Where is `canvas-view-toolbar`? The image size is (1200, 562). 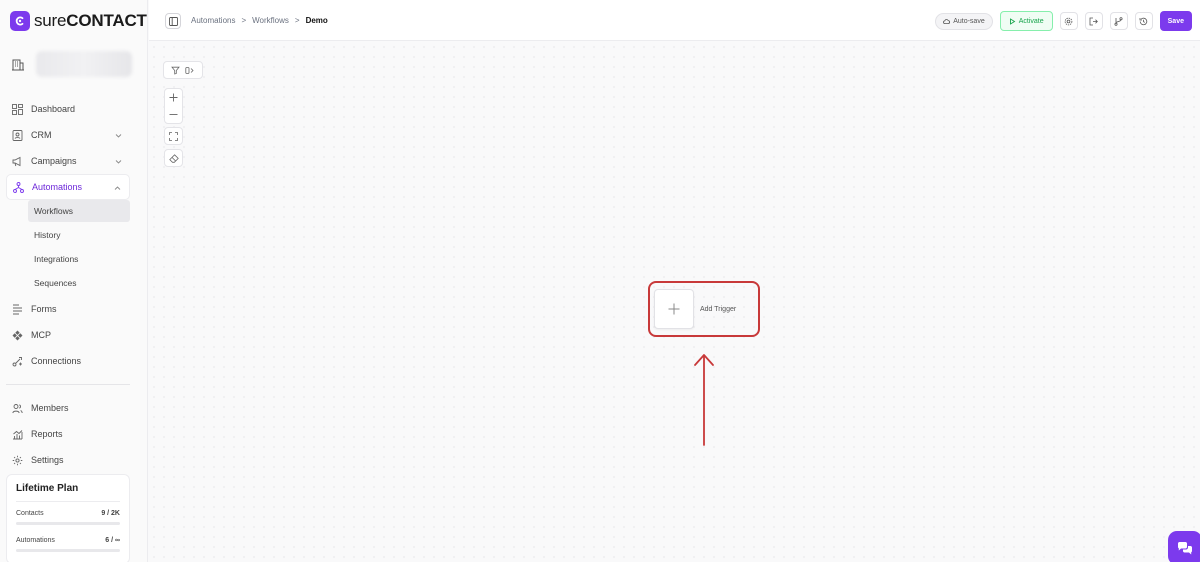 canvas-view-toolbar is located at coordinates (183, 70).